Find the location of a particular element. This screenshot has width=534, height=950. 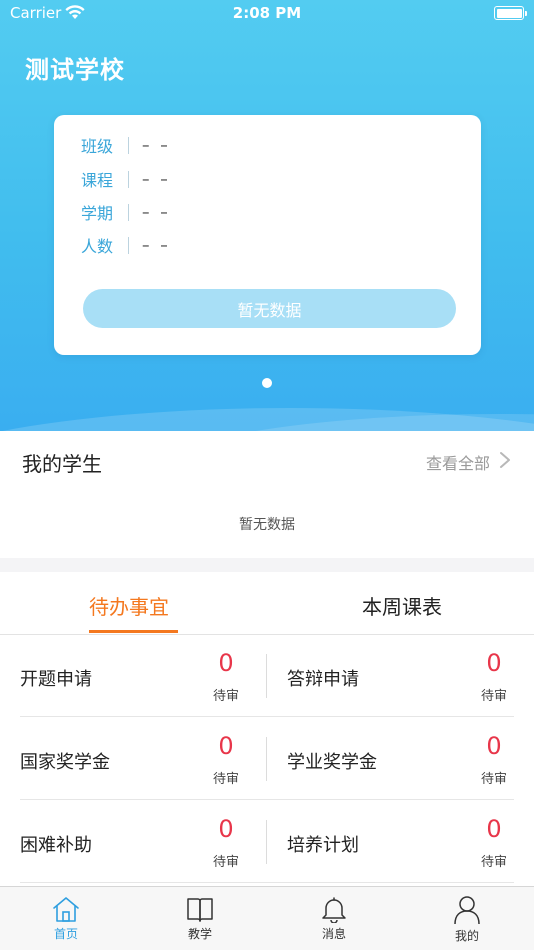

todo-item-label: 培养计划 is located at coordinates (323, 845).